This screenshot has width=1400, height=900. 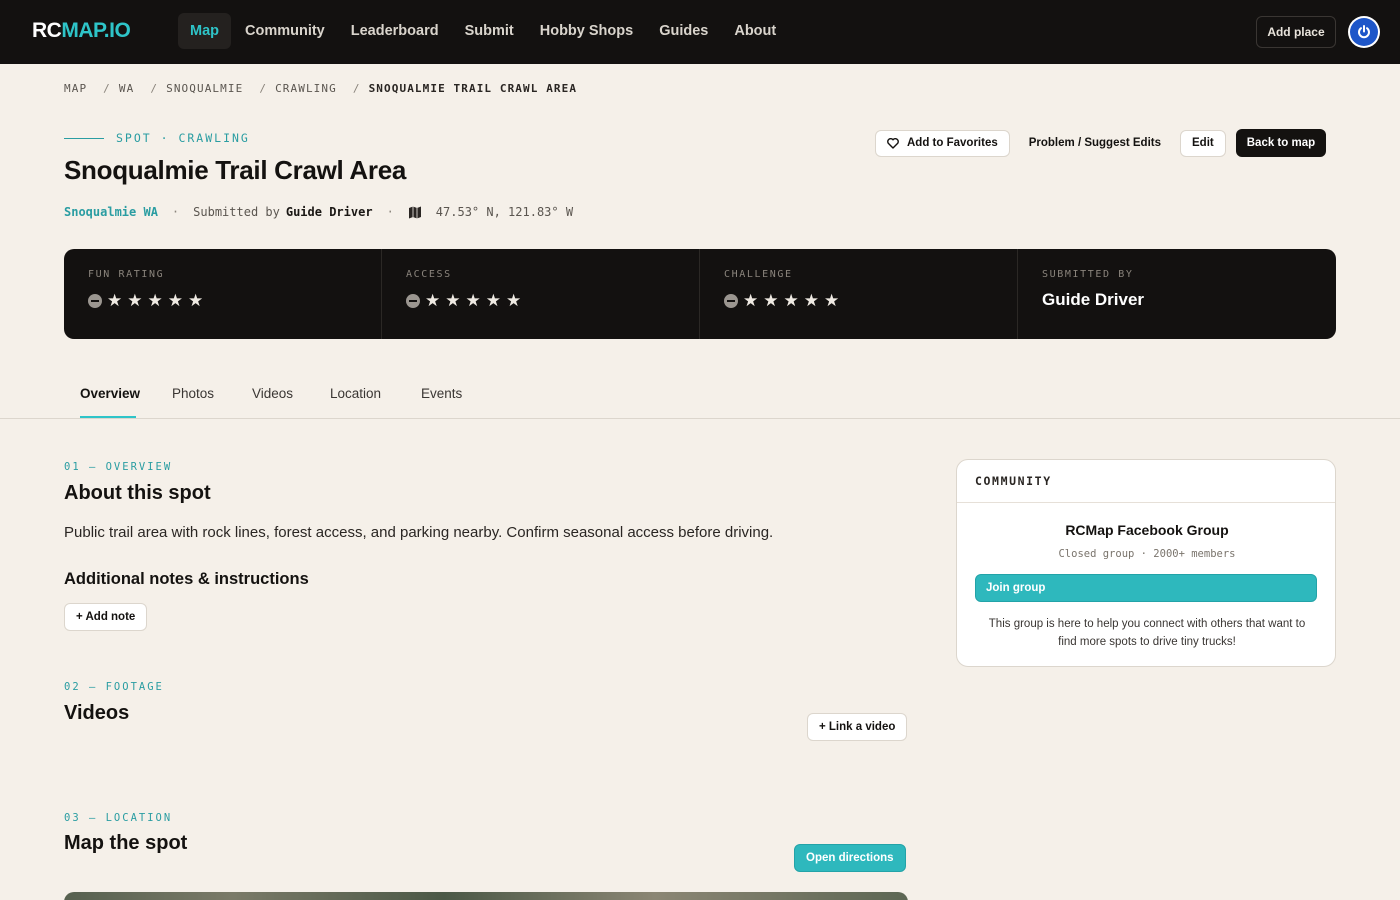 I want to click on add-to-favorites-label: Add to Favorites, so click(x=952, y=142).